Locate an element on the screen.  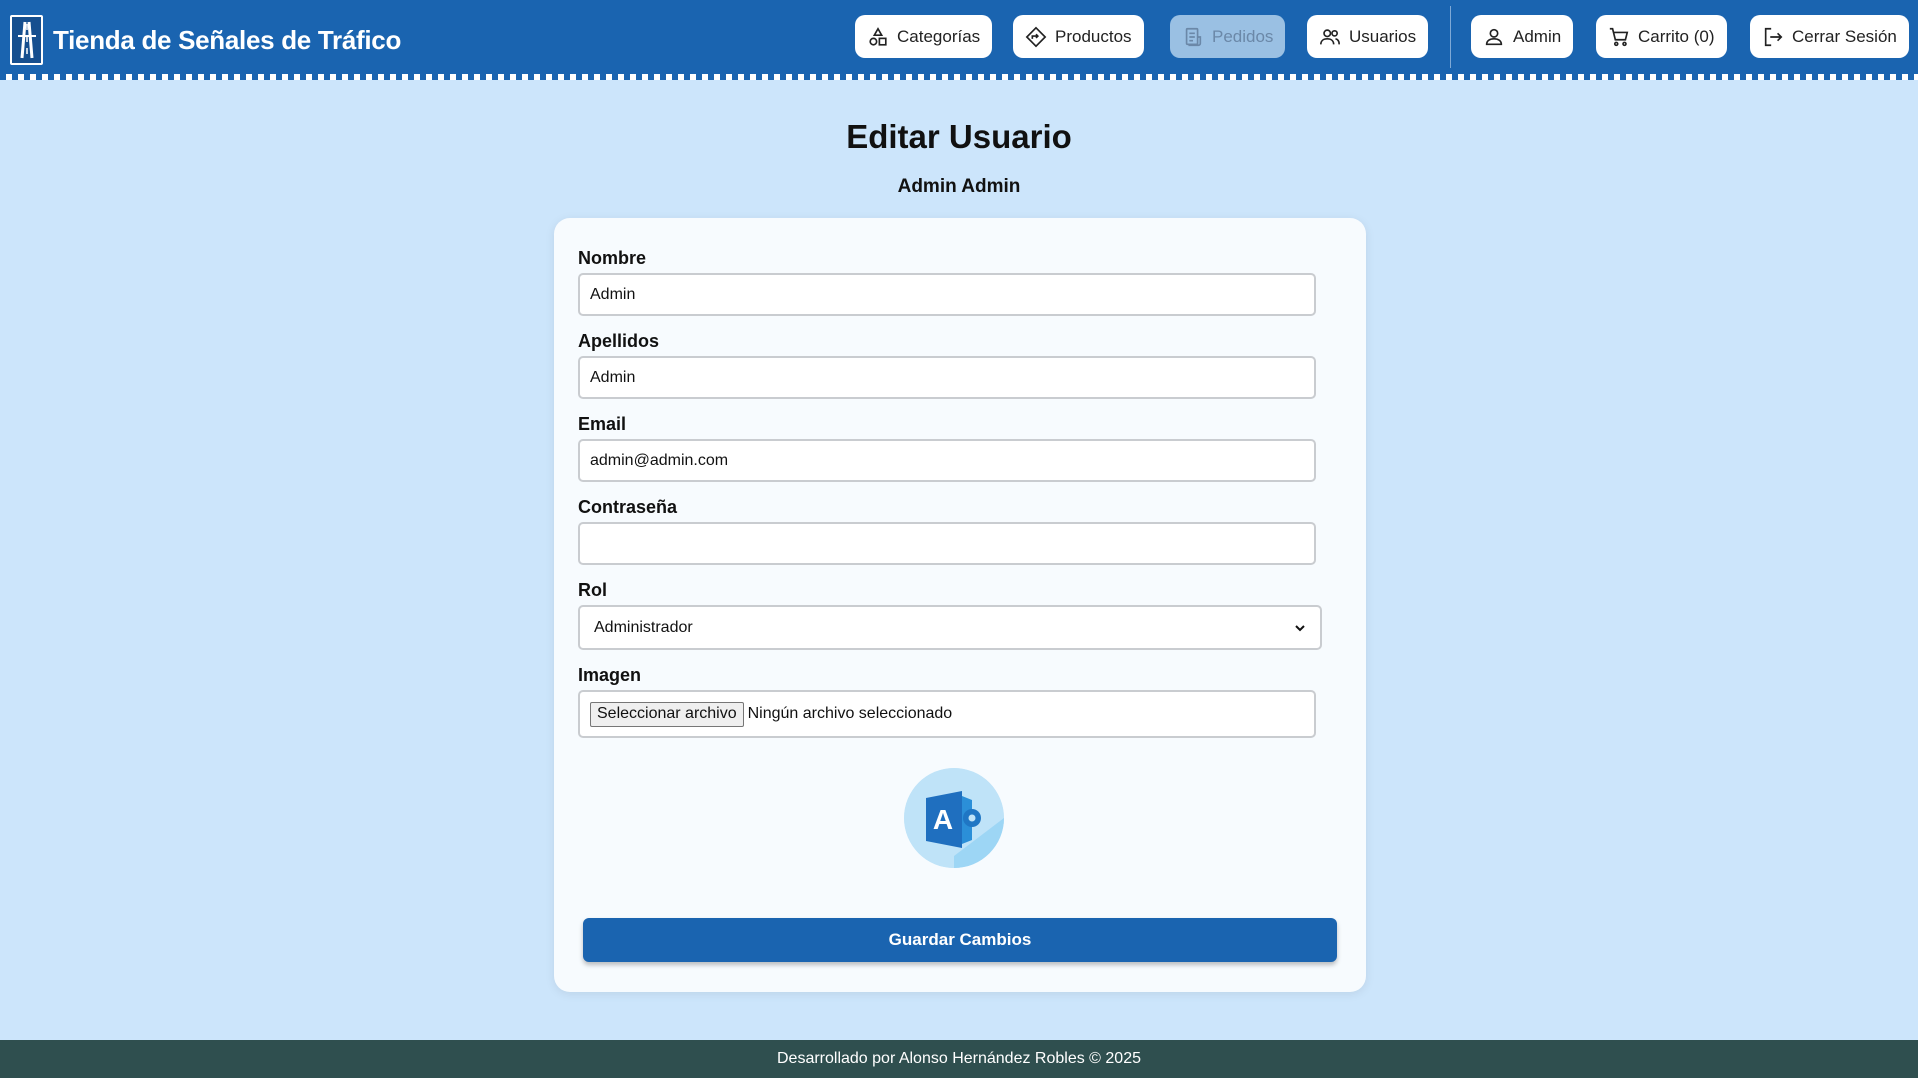
apellidos-input is located at coordinates (947, 377).